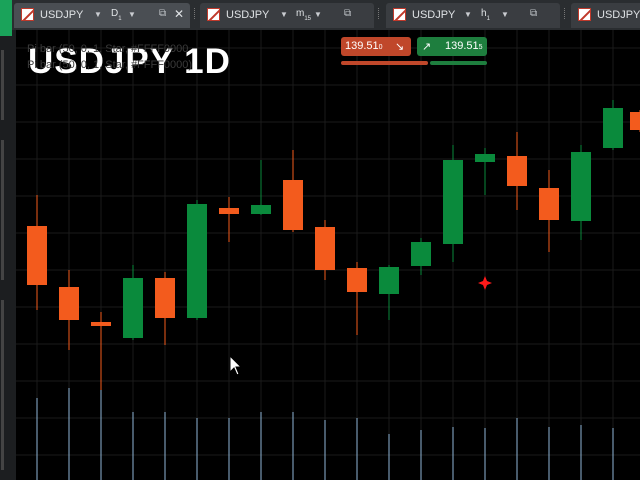  Describe the element at coordinates (458, 63) in the screenshot. I see `buy-spread-bar` at that location.